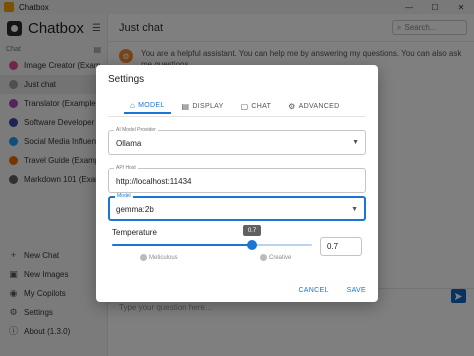  What do you see at coordinates (124, 196) in the screenshot?
I see `model-label: Model` at bounding box center [124, 196].